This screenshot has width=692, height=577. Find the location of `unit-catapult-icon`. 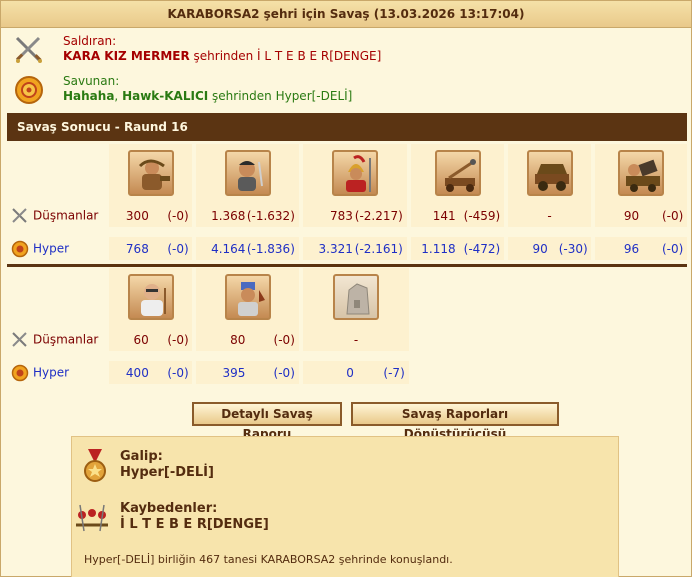

unit-catapult-icon is located at coordinates (457, 172).